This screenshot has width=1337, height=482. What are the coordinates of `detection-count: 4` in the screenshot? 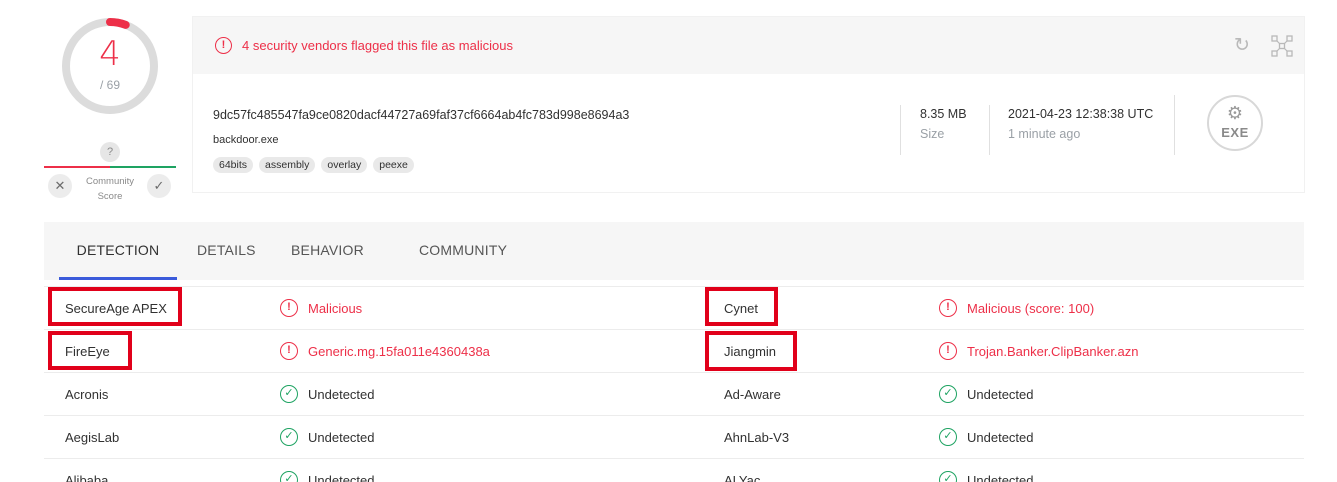 It's located at (110, 54).